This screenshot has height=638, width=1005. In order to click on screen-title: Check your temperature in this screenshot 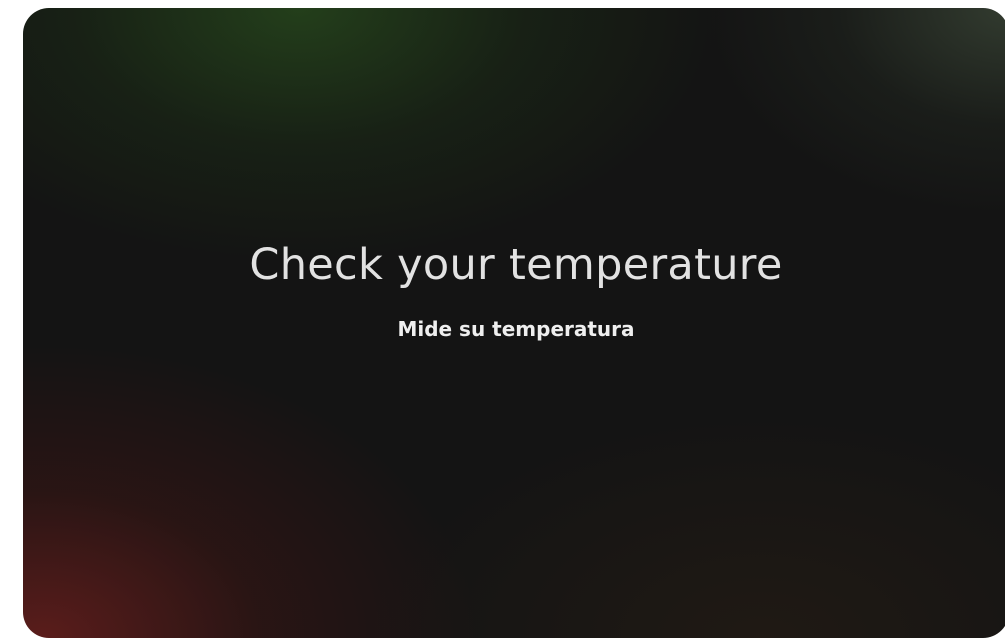, I will do `click(516, 265)`.